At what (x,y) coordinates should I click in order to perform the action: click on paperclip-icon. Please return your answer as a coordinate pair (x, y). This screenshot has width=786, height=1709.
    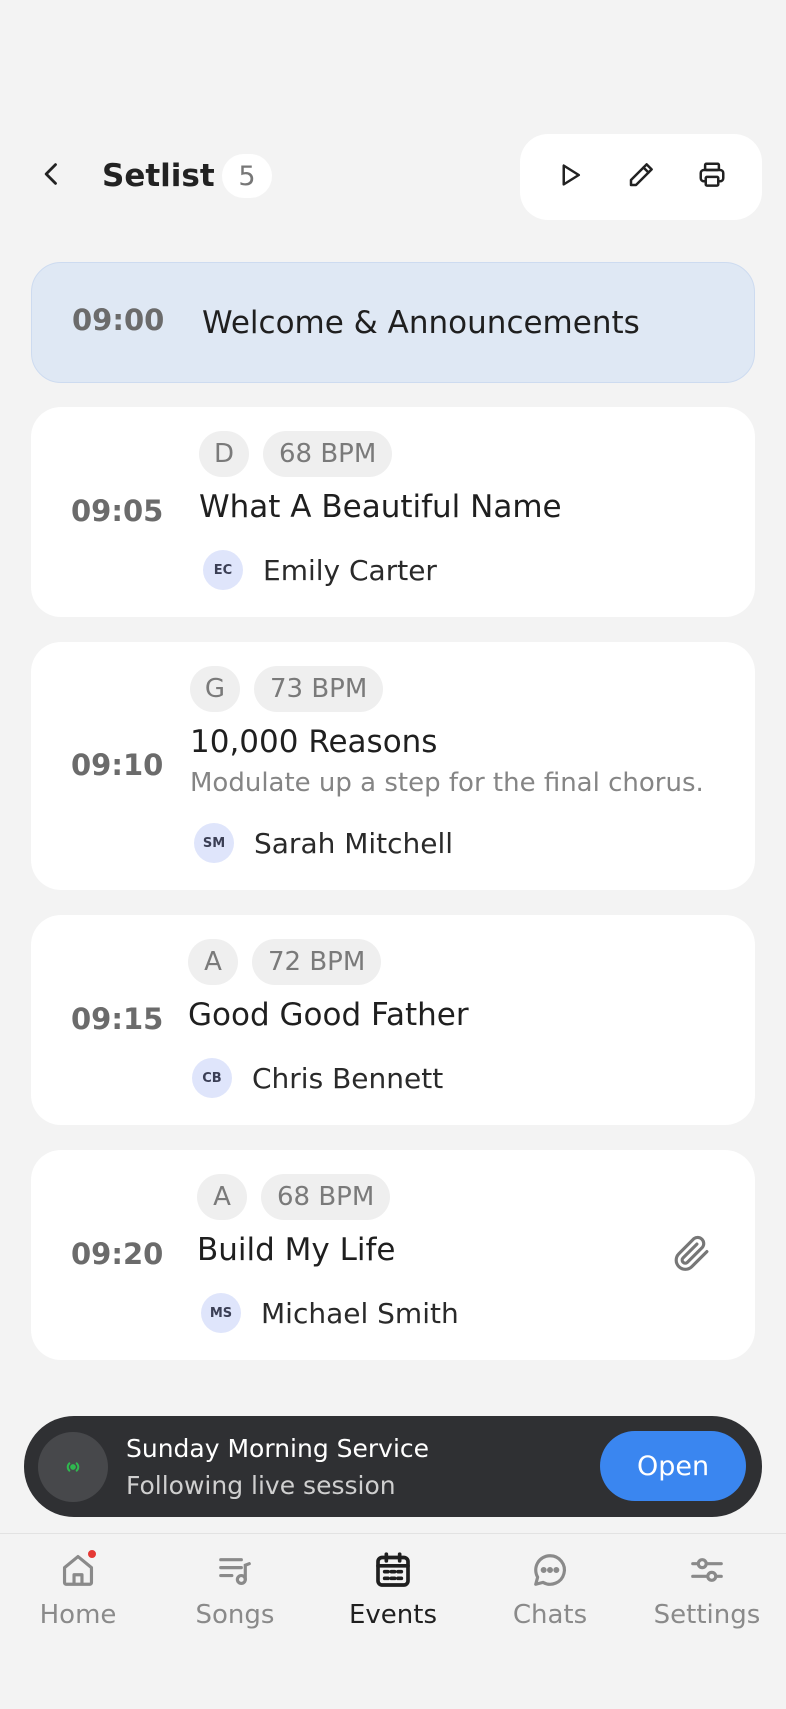
    Looking at the image, I should click on (692, 1255).